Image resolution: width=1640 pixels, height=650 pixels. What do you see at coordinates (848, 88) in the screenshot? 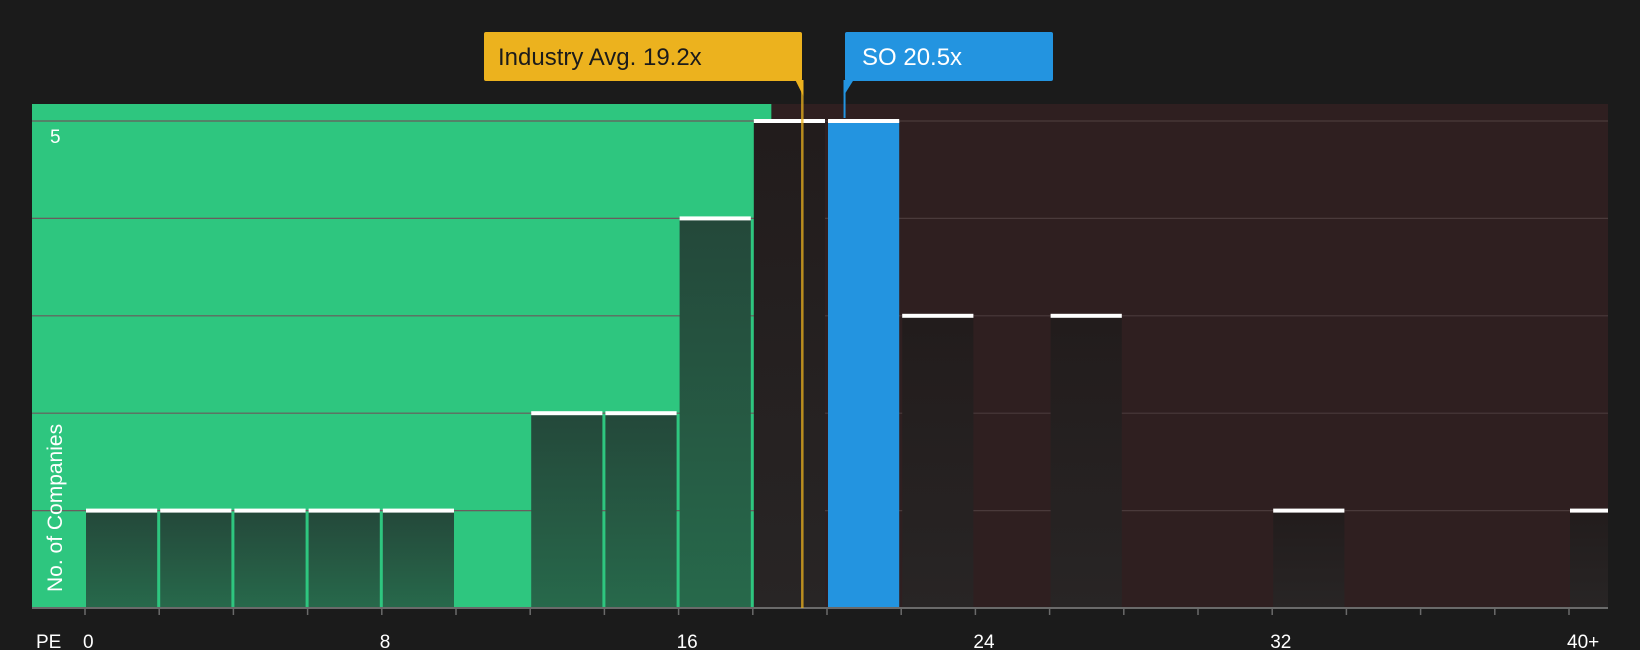
I see `company-pointer` at bounding box center [848, 88].